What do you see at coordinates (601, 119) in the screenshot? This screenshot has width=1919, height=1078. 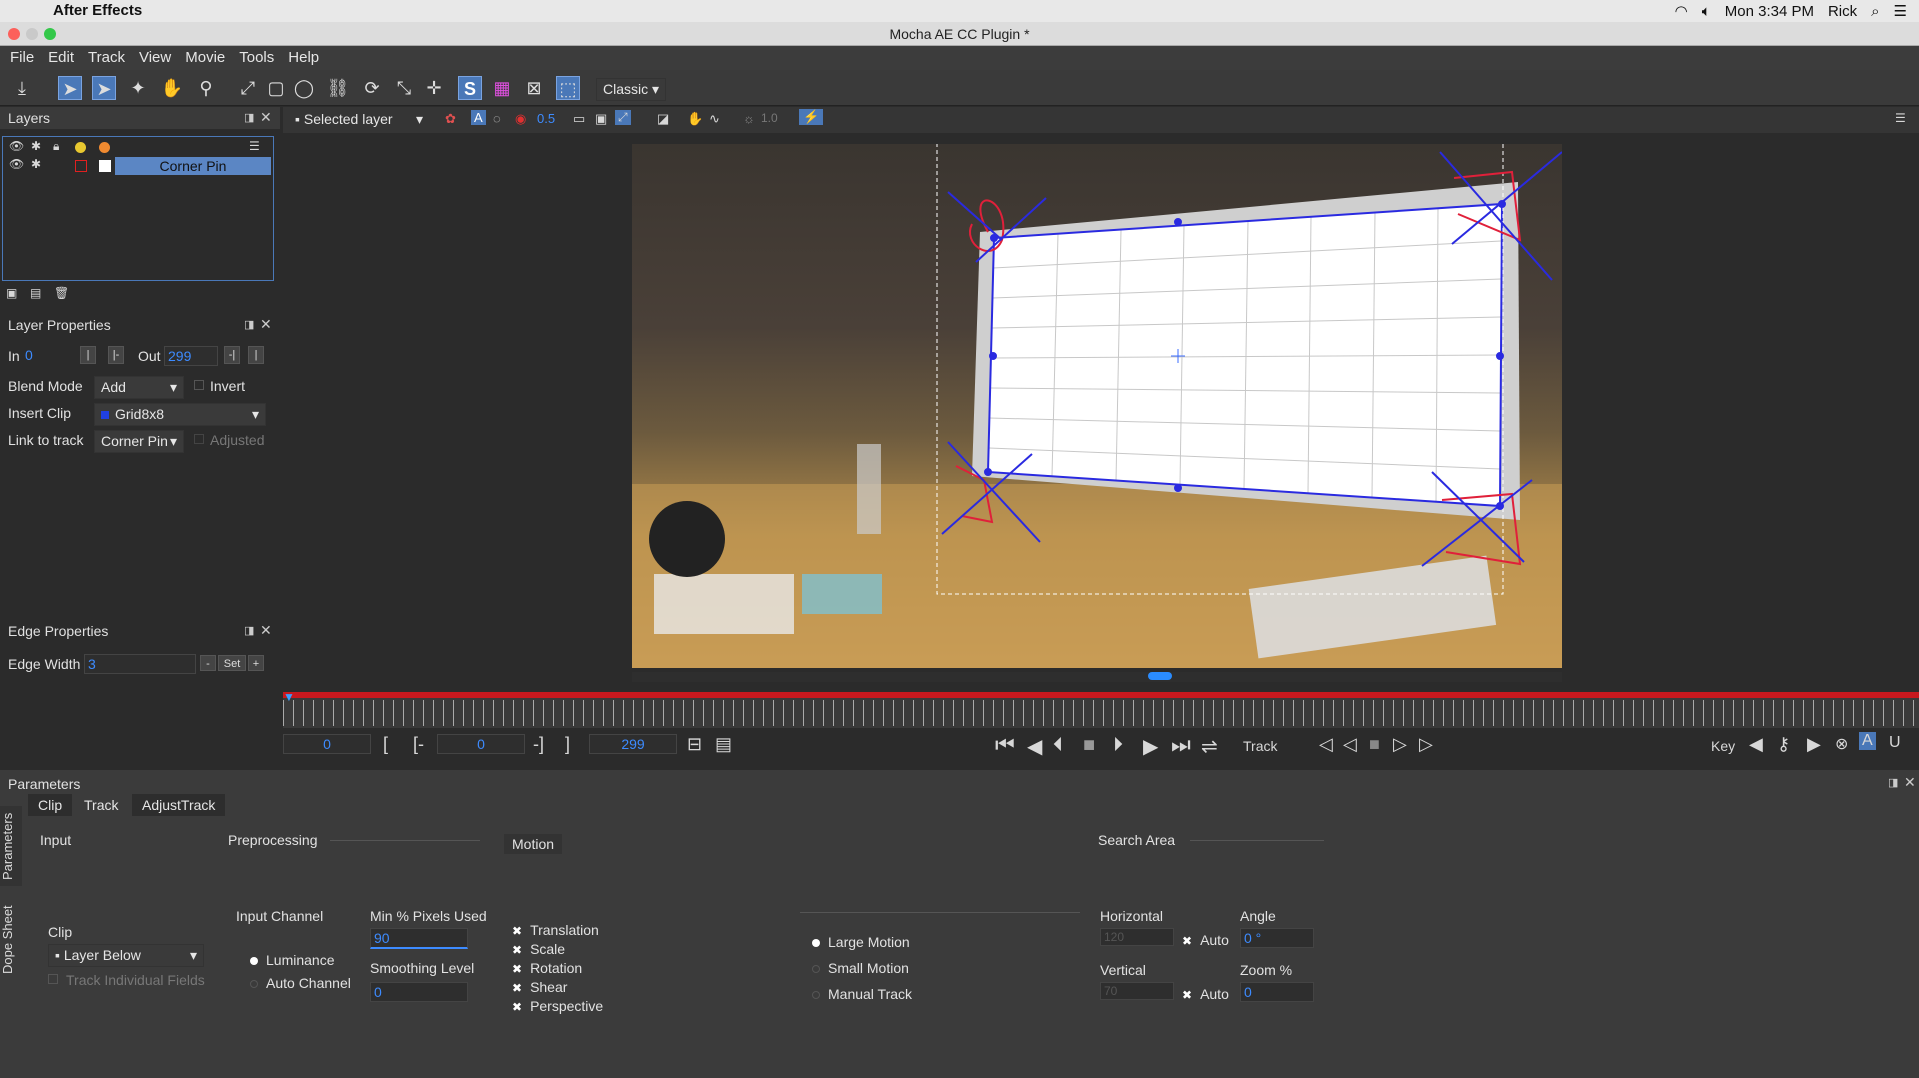 I see `display2-icon: ▣` at bounding box center [601, 119].